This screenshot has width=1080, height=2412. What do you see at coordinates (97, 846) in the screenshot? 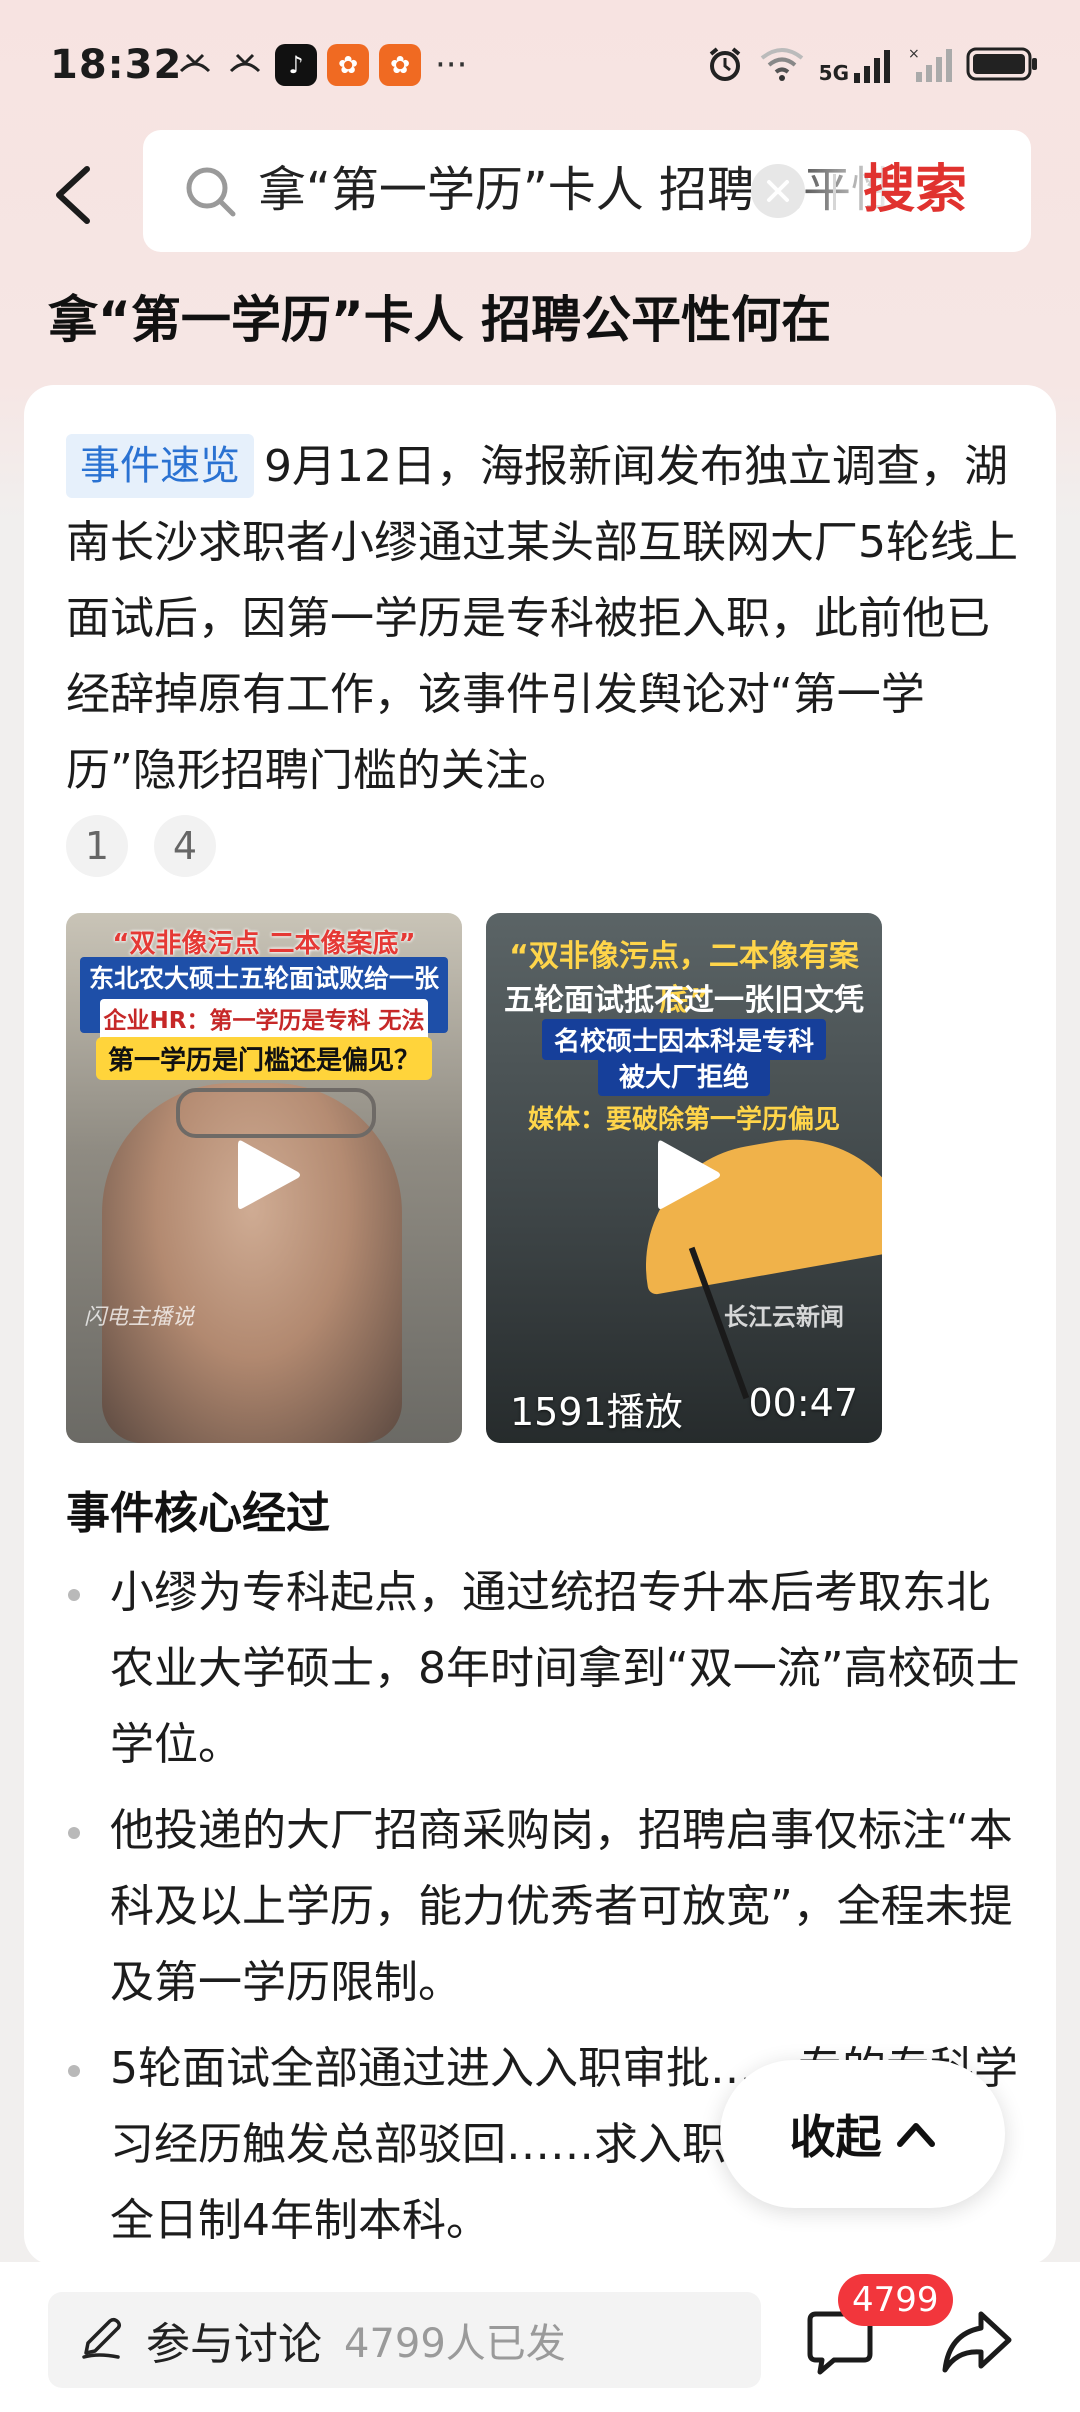
I see `citation-badge: 1` at bounding box center [97, 846].